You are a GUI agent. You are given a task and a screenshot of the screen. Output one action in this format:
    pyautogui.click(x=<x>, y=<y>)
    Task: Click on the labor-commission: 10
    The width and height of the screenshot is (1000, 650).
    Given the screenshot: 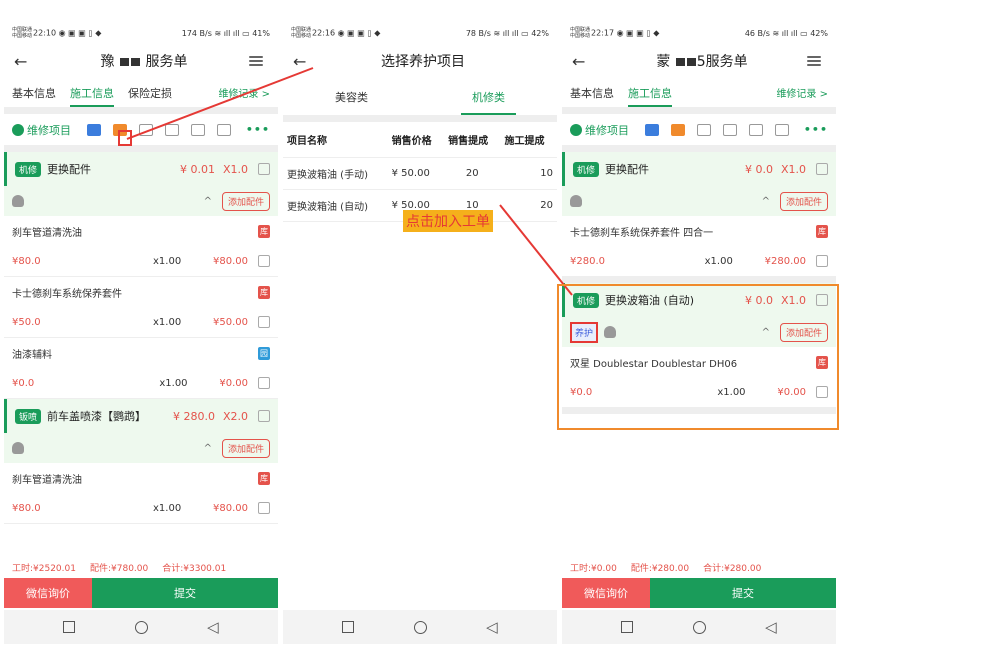 What is the action you would take?
    pyautogui.click(x=528, y=173)
    